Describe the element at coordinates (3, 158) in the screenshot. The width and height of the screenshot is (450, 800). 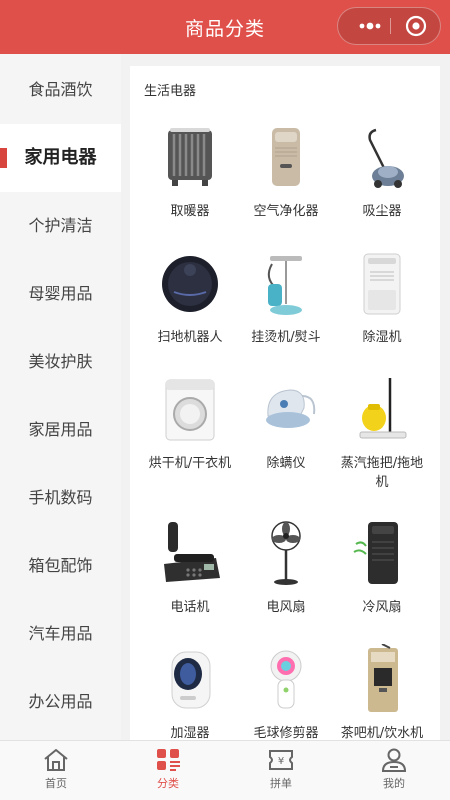
I see `active-indicator` at that location.